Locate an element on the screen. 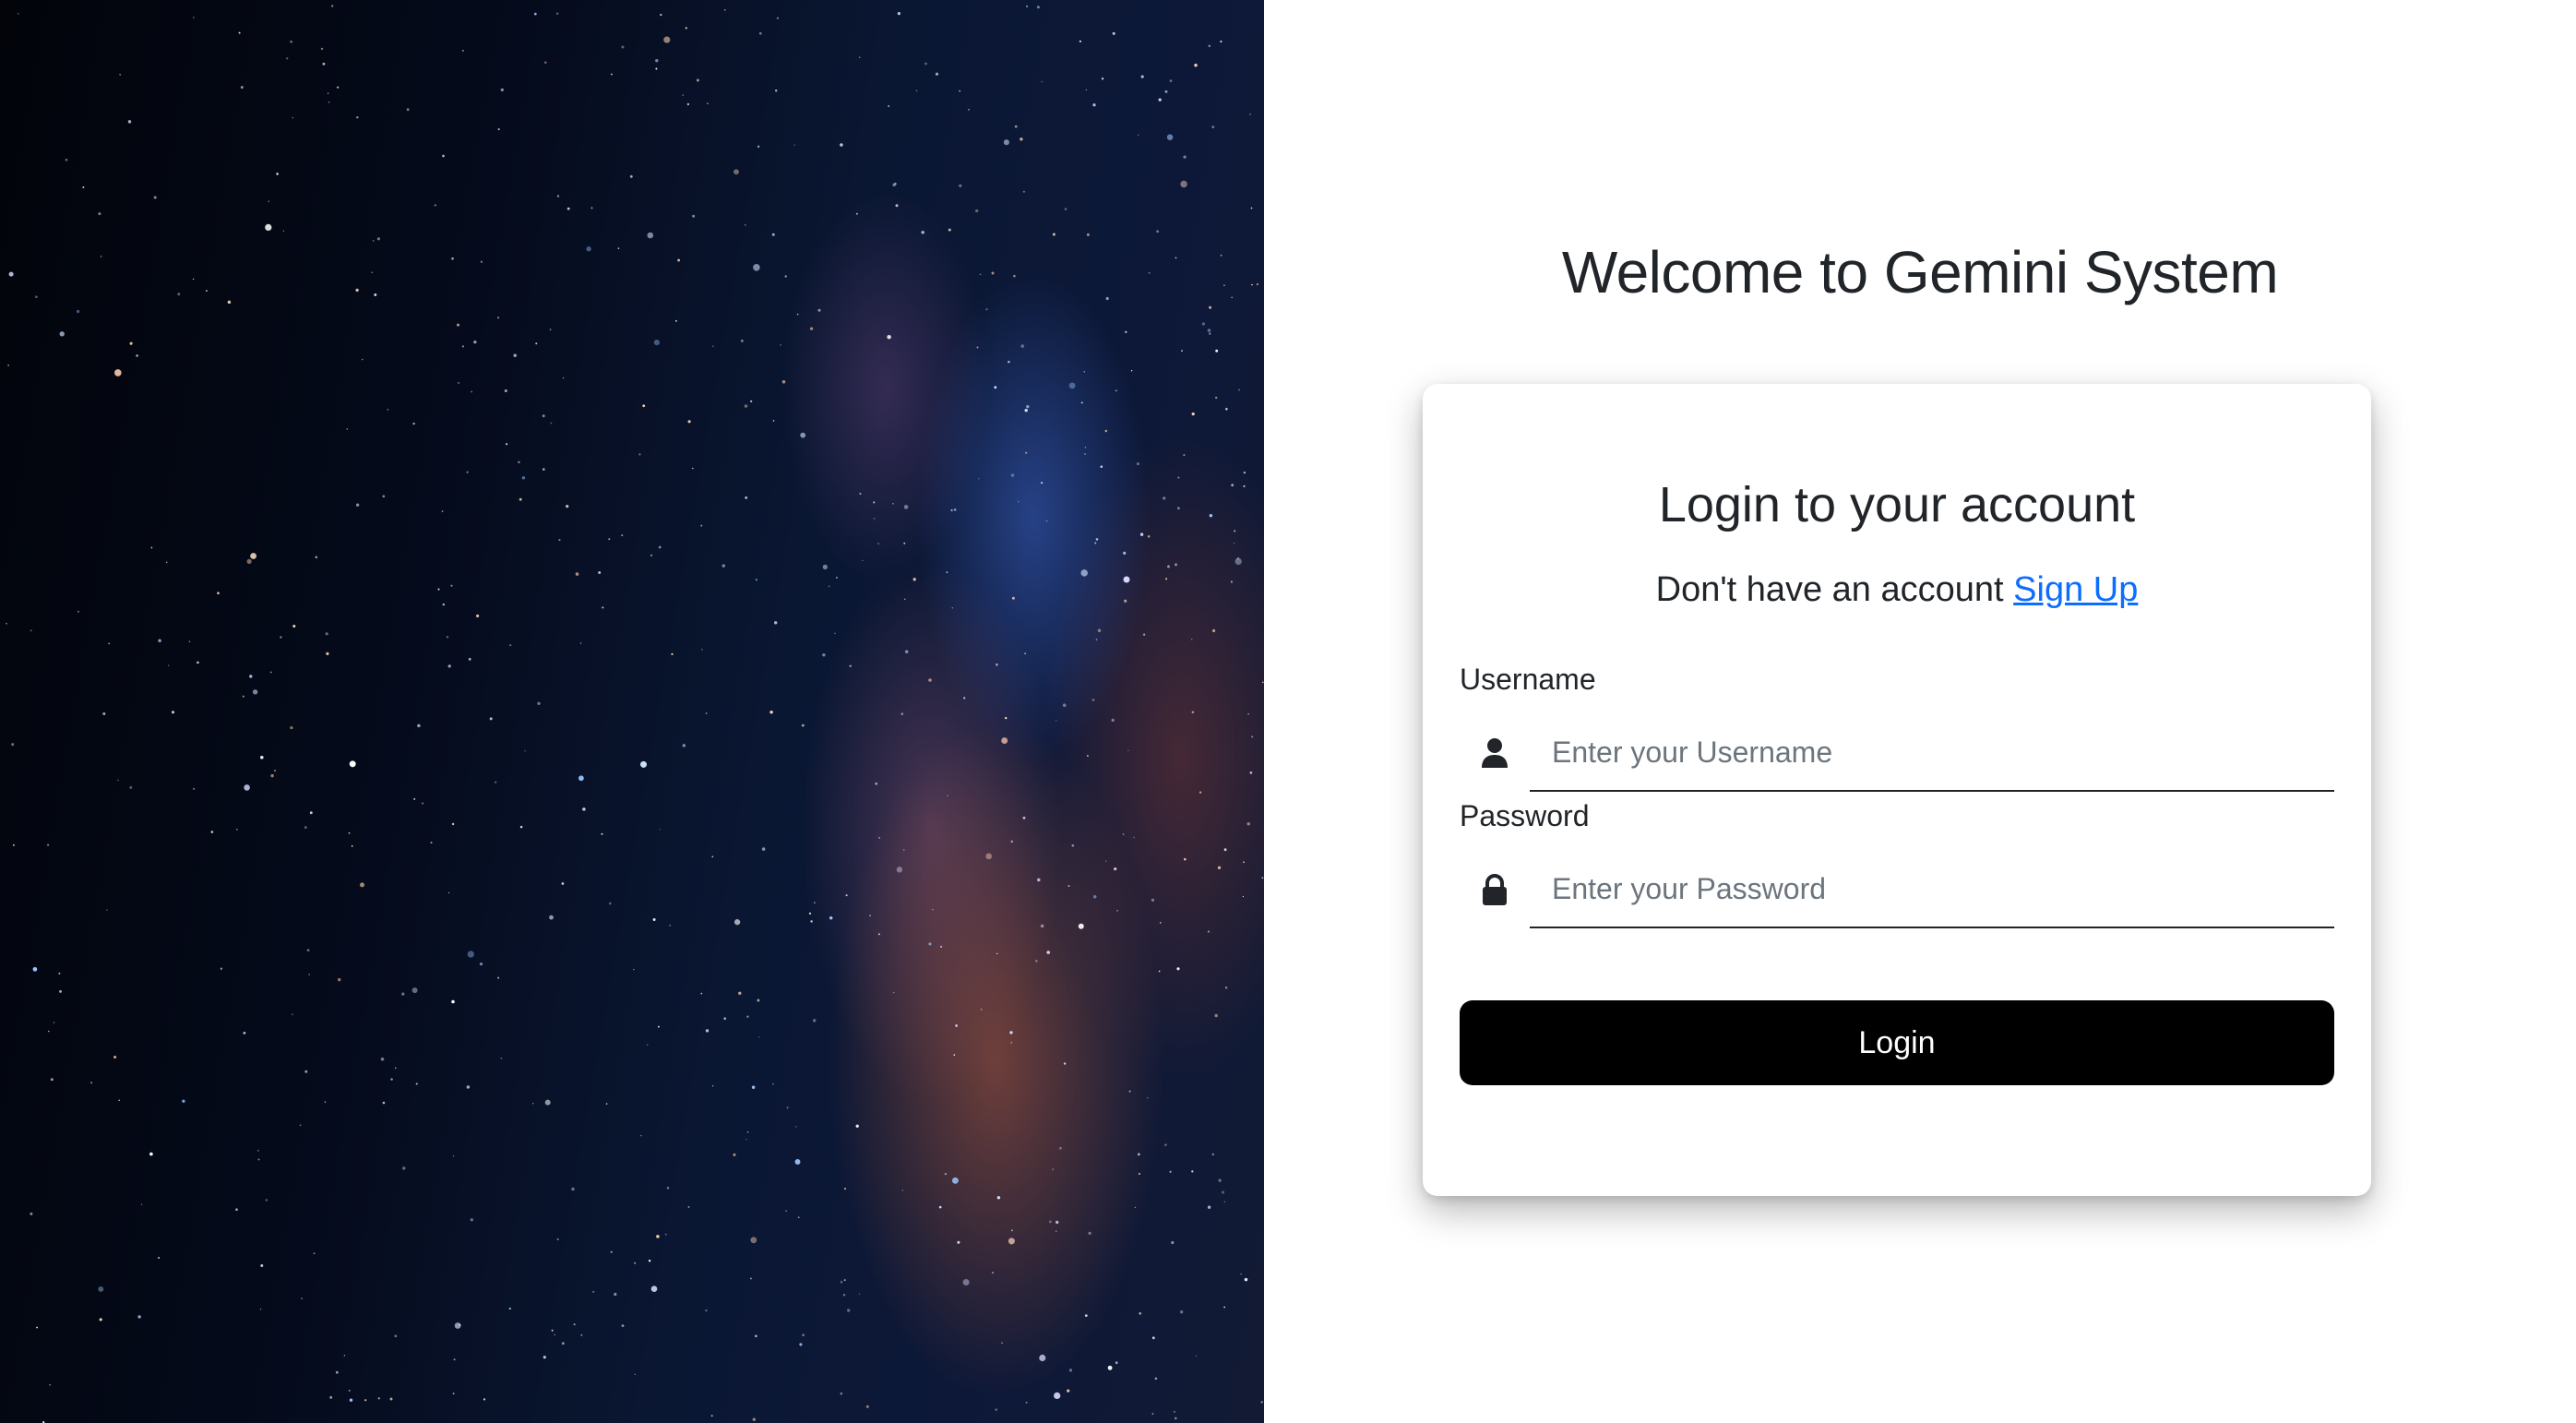  password-input is located at coordinates (1932, 889).